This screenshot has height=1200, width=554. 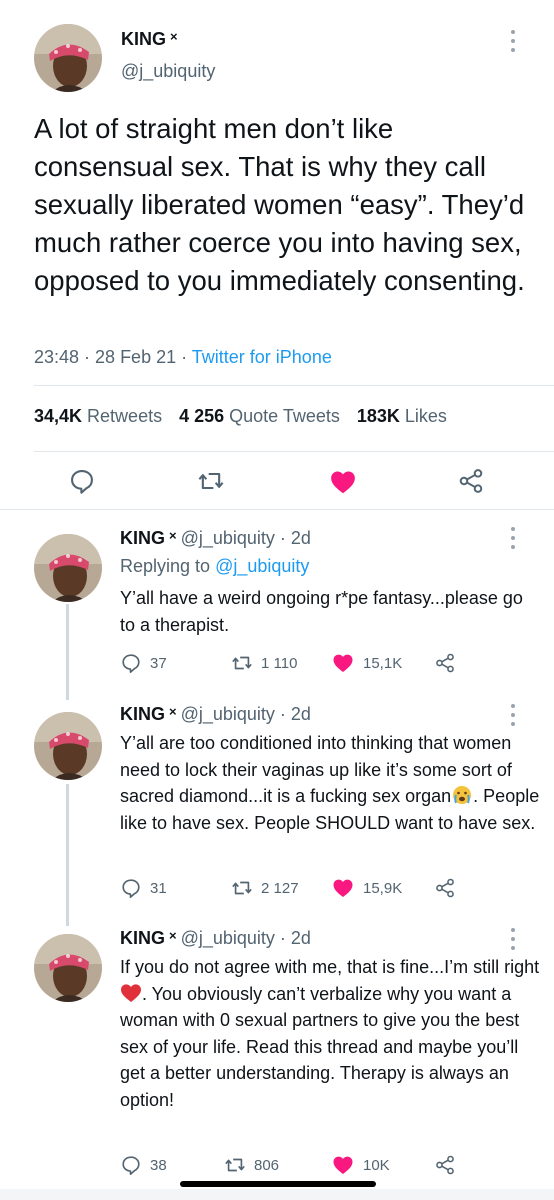 I want to click on reply-like-button: 15,9K, so click(x=366, y=888).